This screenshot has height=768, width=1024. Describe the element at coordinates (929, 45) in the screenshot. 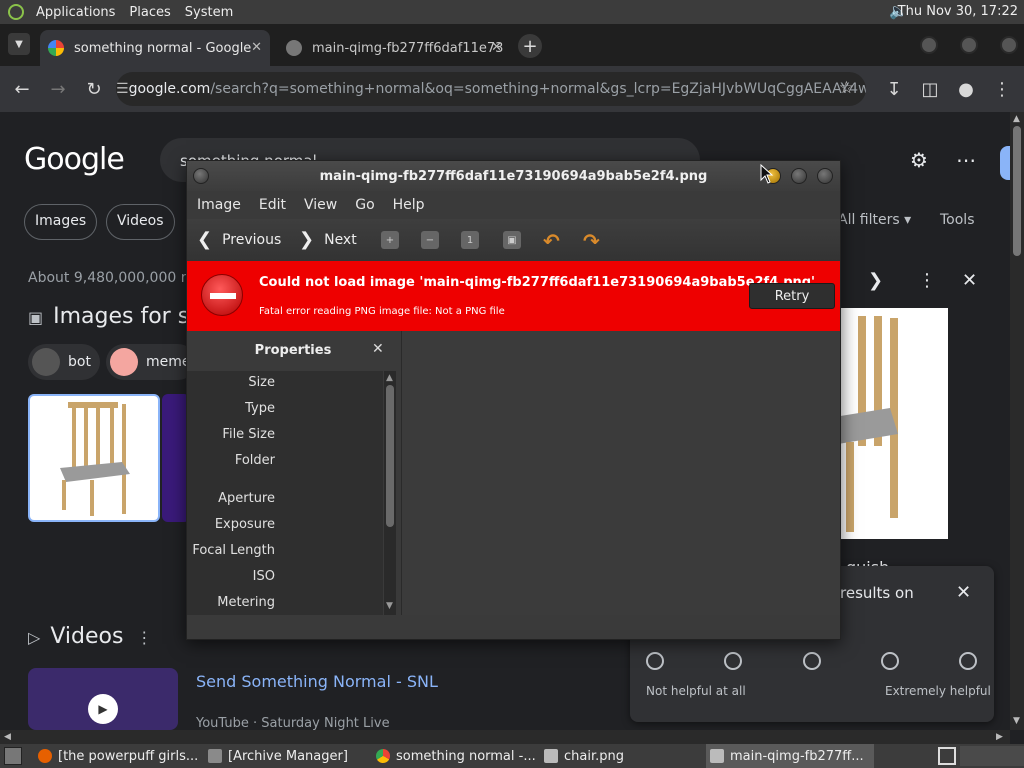

I see `minimize-window-button` at that location.